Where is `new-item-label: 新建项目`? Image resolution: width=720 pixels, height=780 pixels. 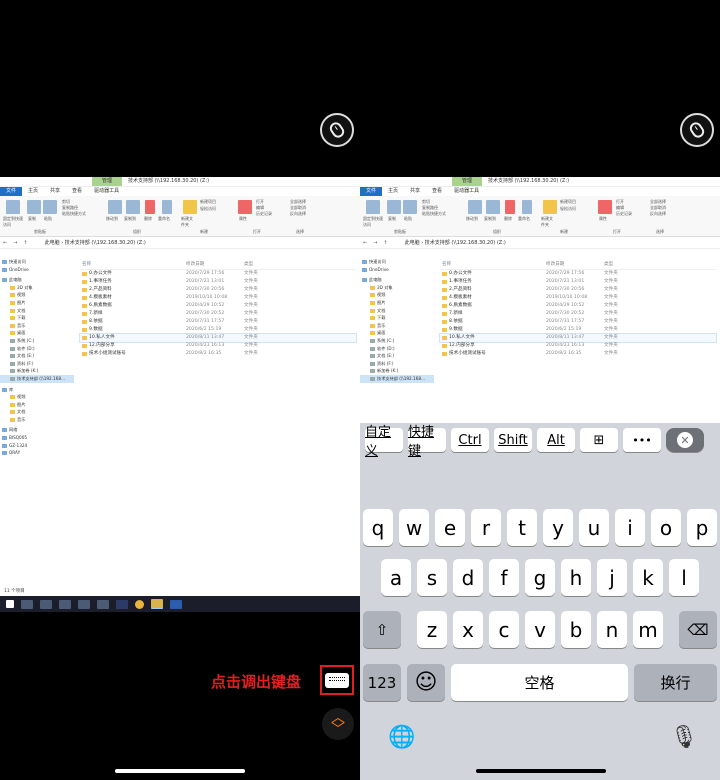 new-item-label: 新建项目 is located at coordinates (208, 202).